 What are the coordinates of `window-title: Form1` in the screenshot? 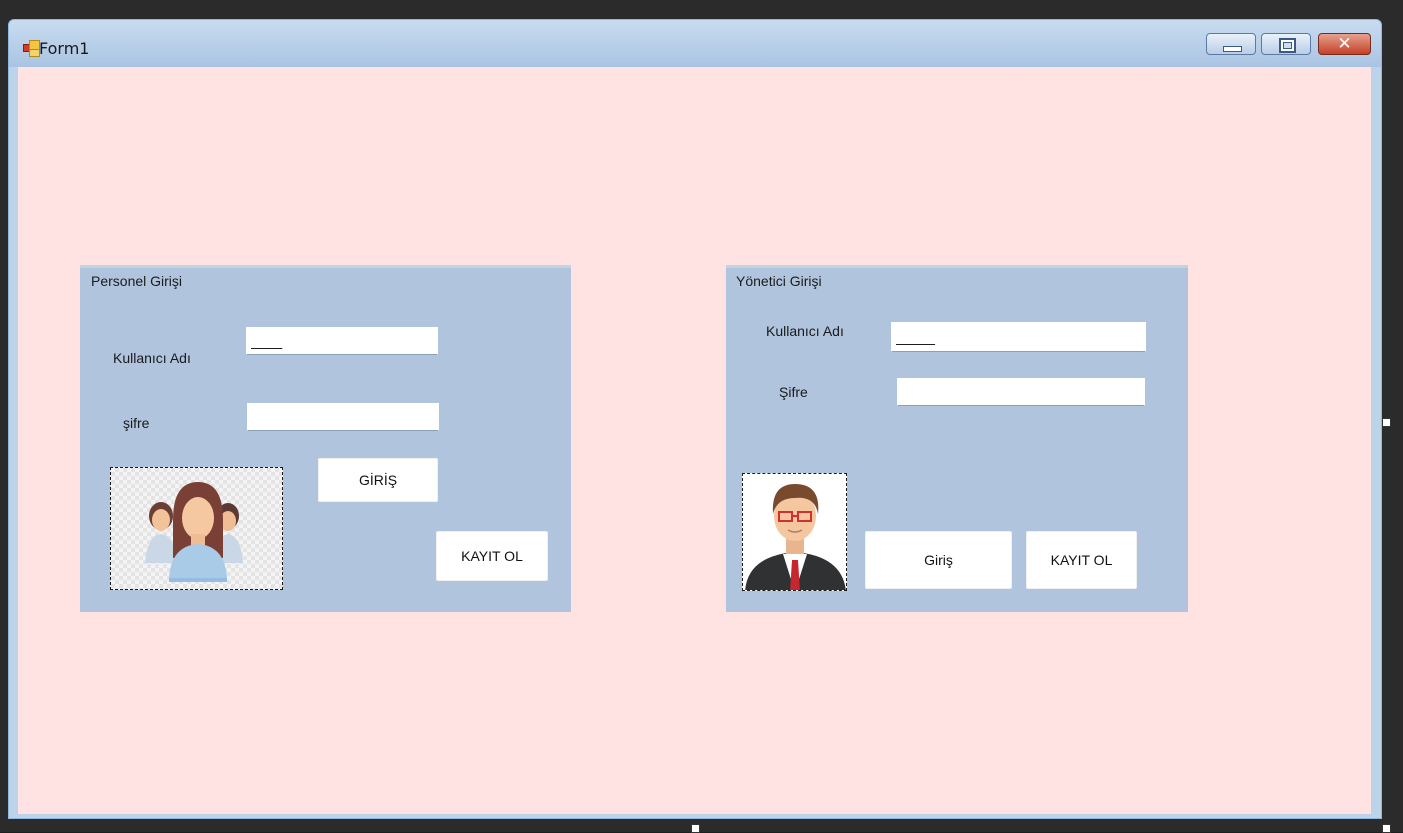 It's located at (64, 48).